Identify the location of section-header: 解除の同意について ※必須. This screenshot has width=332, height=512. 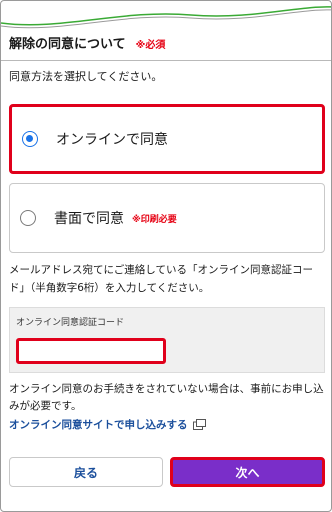
(87, 42).